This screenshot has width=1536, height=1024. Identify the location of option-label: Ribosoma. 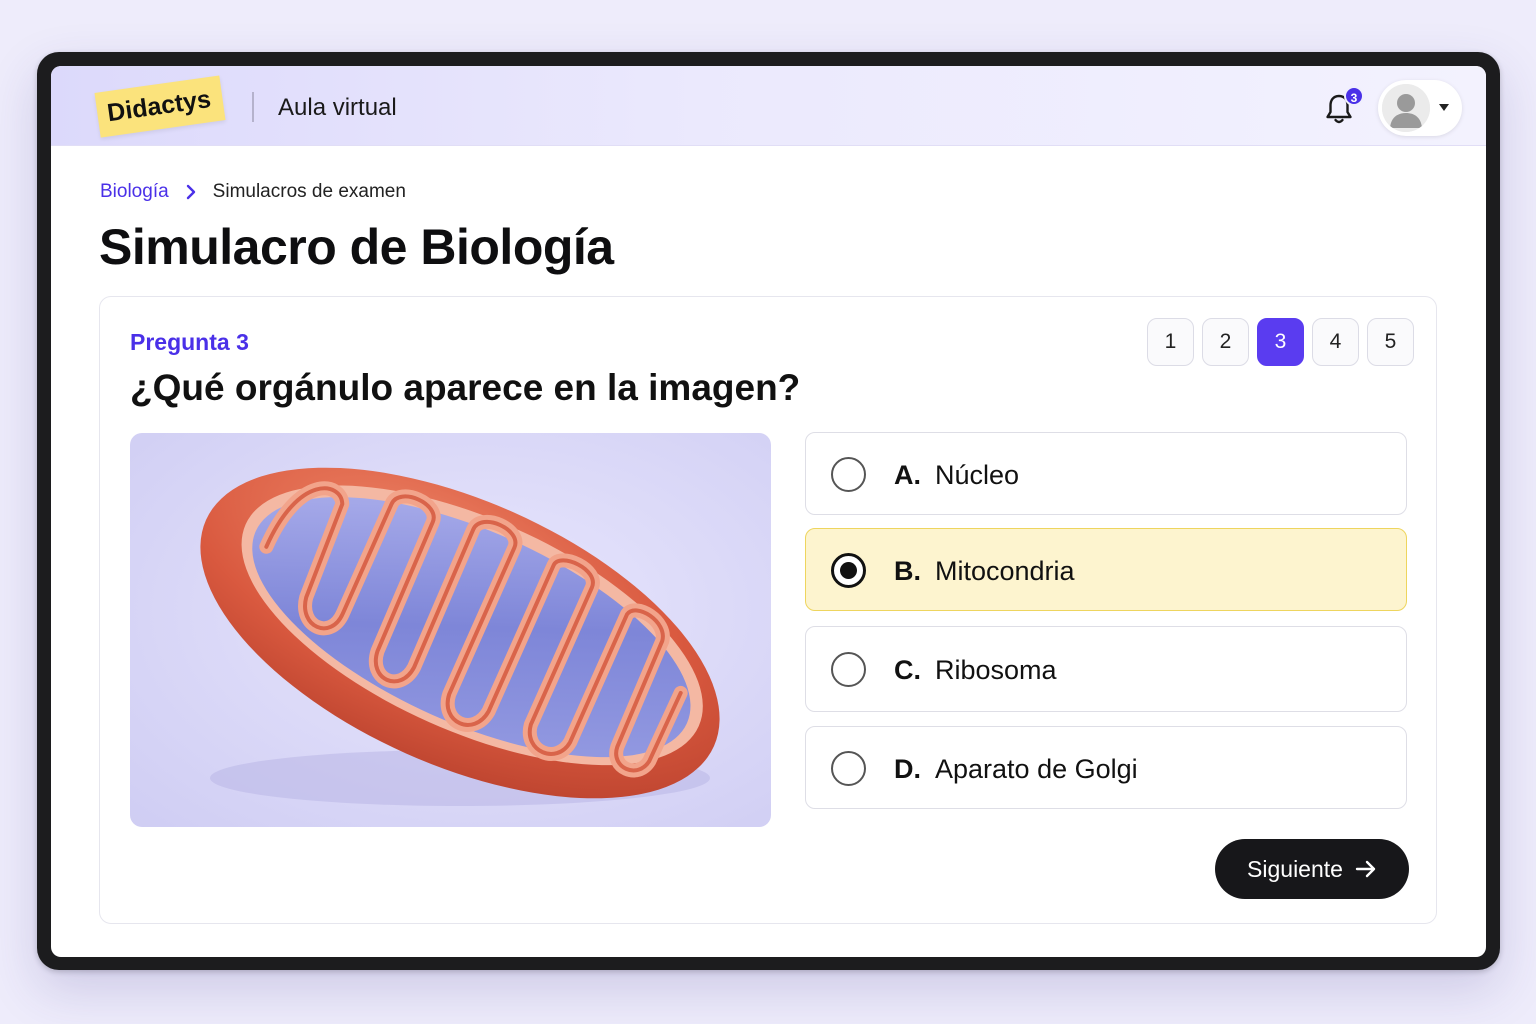
(996, 670).